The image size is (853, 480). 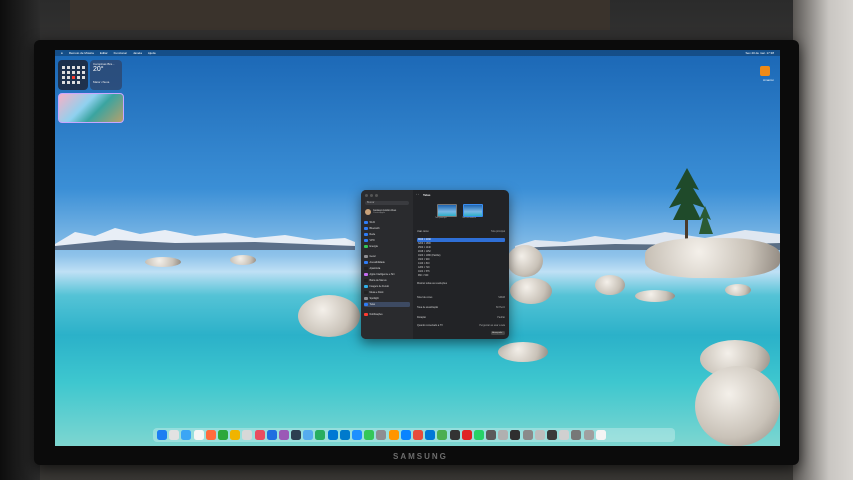 I want to click on sidebar-item-general: Geral, so click(x=387, y=256).